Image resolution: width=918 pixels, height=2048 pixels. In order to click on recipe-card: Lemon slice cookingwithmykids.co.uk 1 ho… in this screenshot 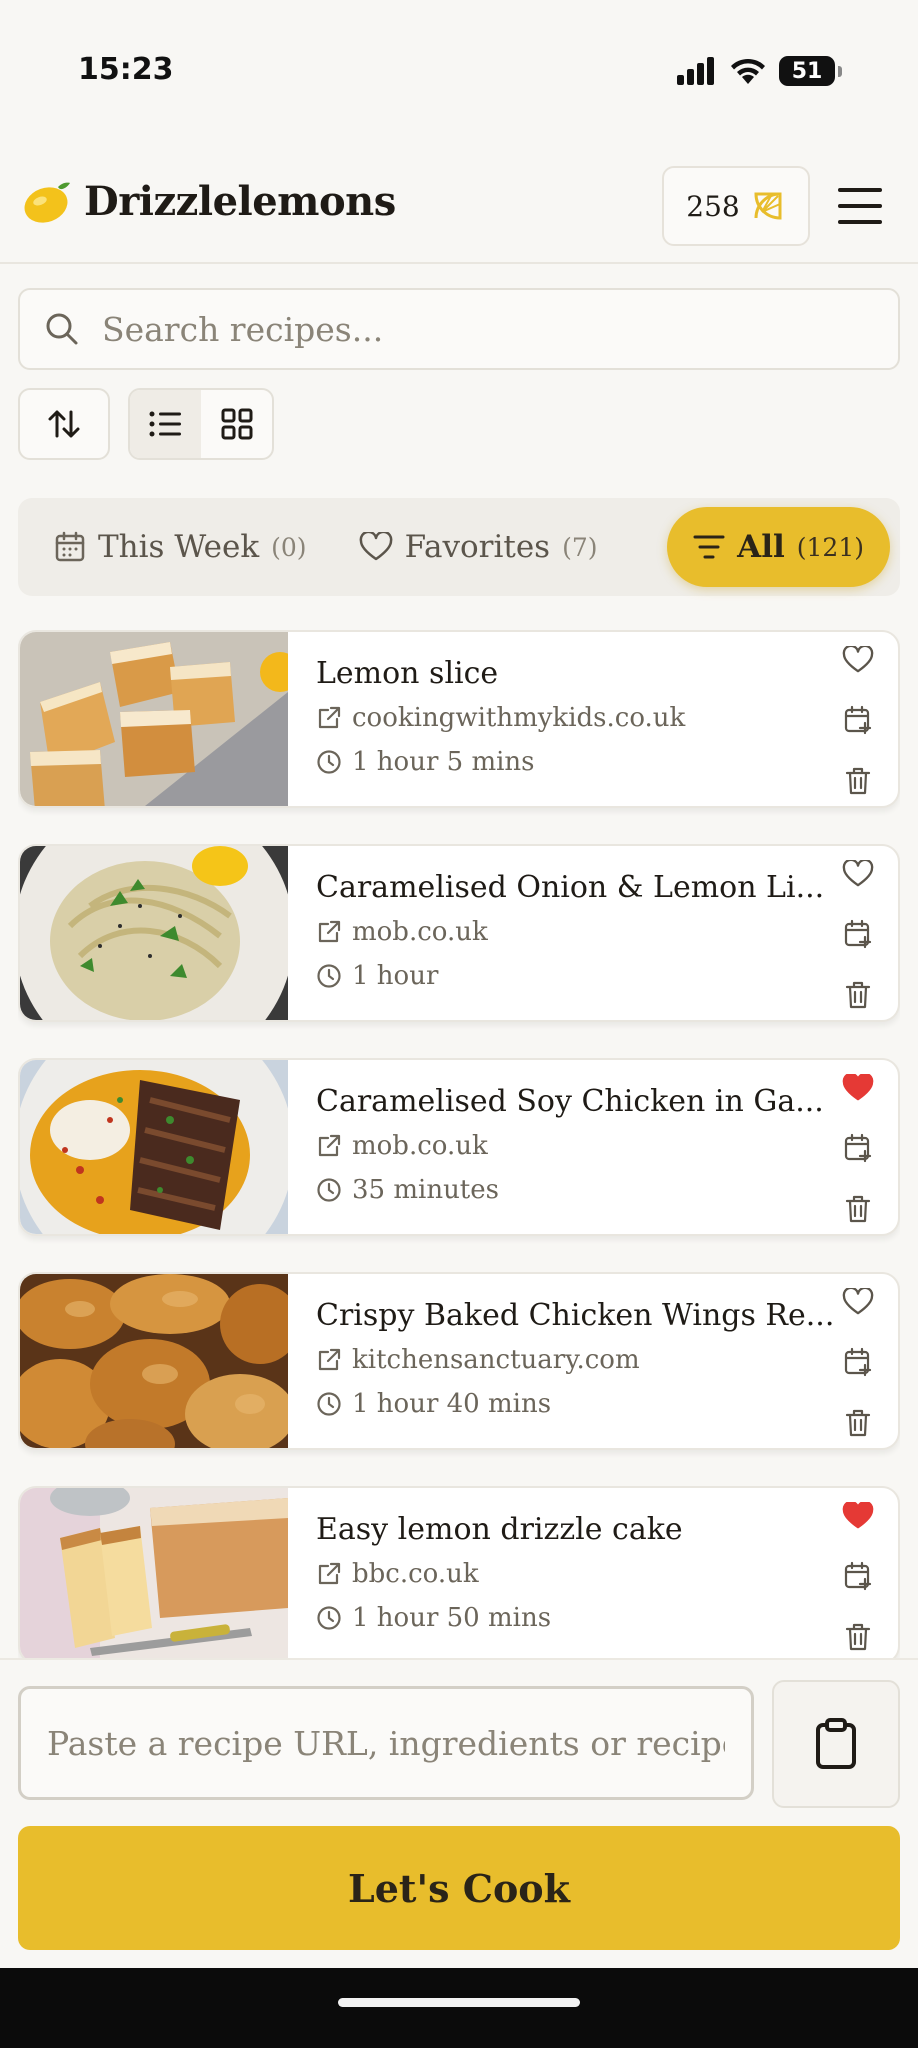, I will do `click(459, 719)`.